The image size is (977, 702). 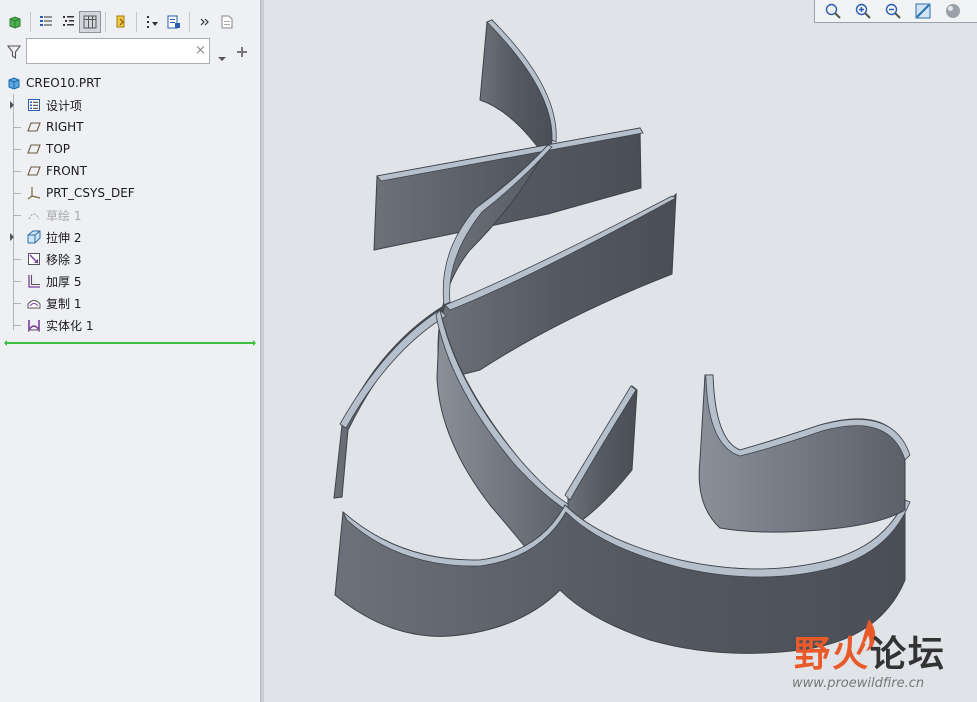 I want to click on tree-item-label: TOP, so click(x=58, y=149).